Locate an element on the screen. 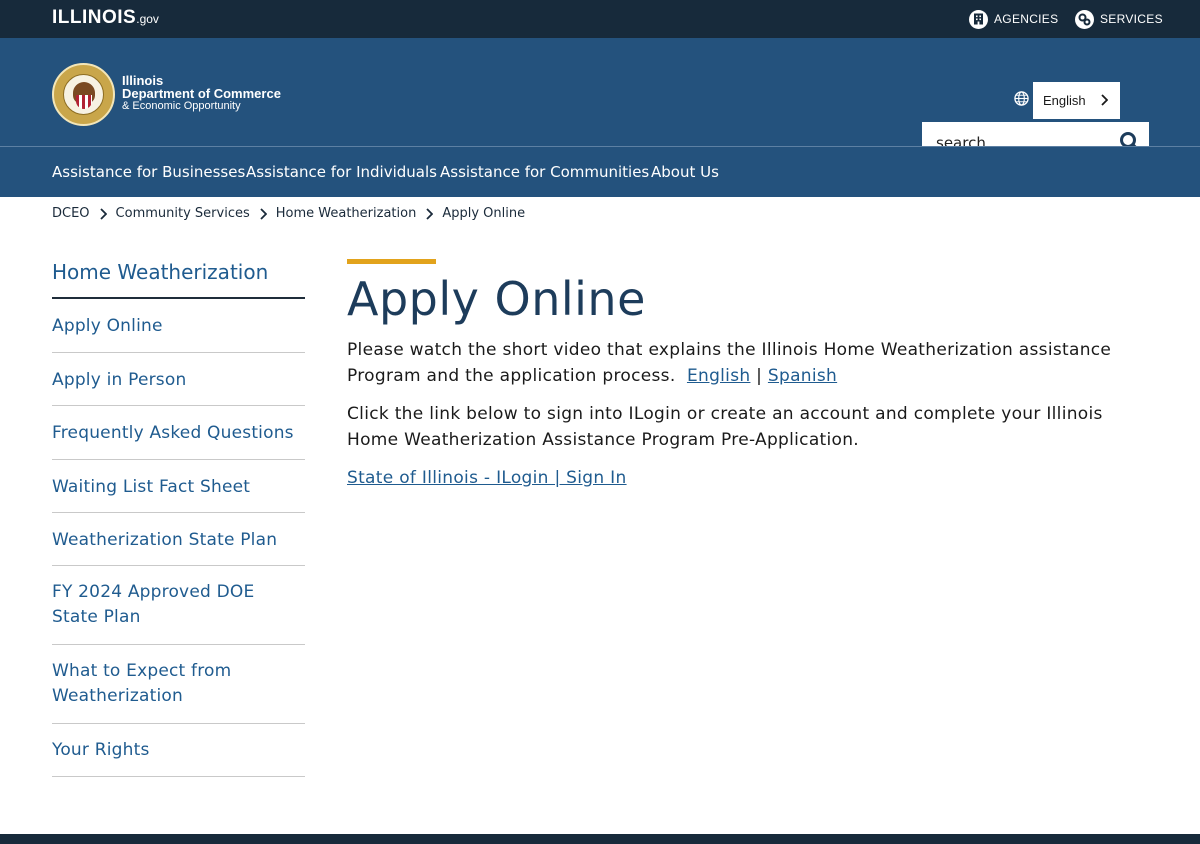  sidebar-item-label: Frequently Asked Questions is located at coordinates (173, 433).